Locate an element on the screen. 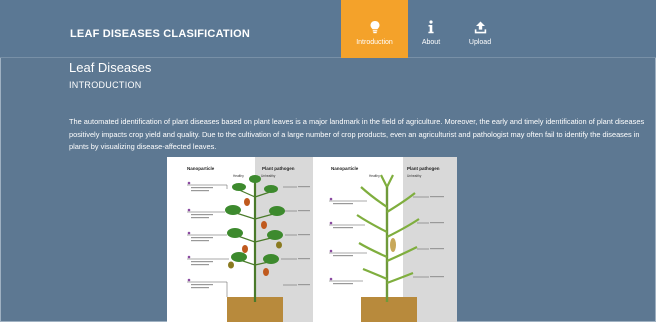 The width and height of the screenshot is (656, 322). brand-title: LEAF DISEASES CLASIFICATION is located at coordinates (160, 34).